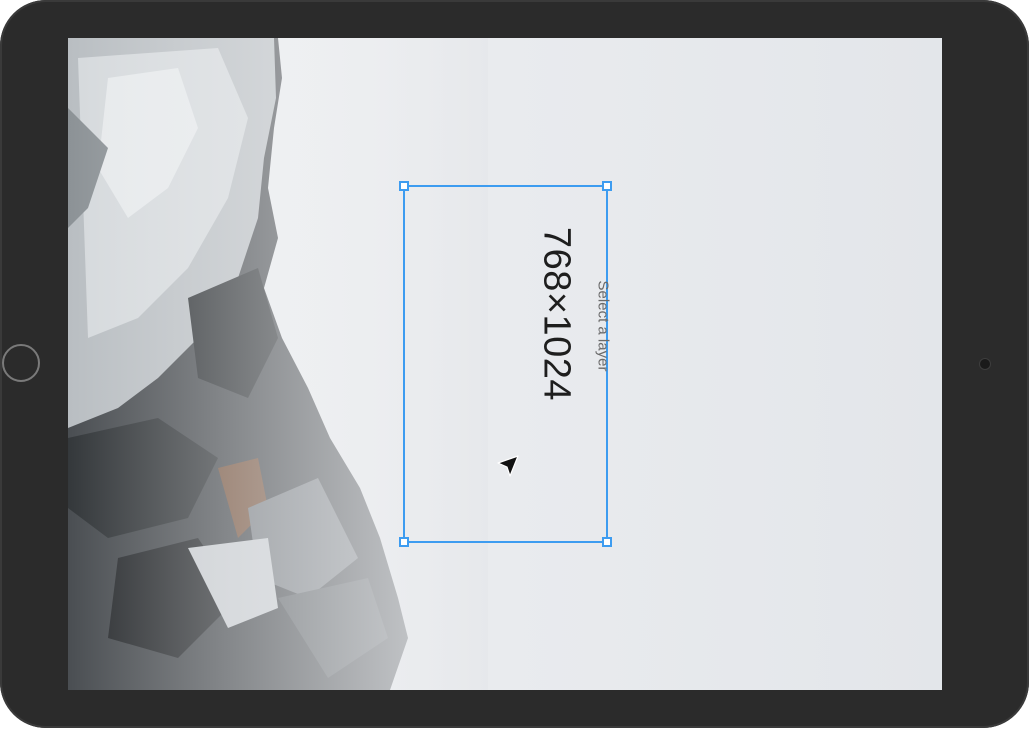  Describe the element at coordinates (607, 186) in the screenshot. I see `resize-handle-top-right` at that location.